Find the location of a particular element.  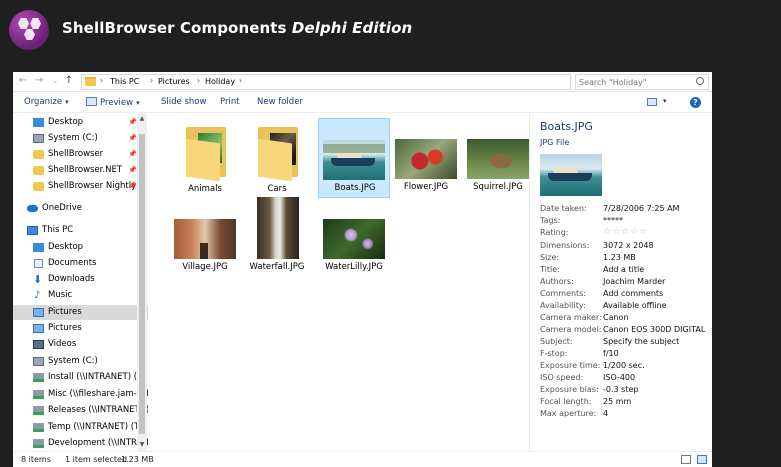

organize-button: Organize ▾ is located at coordinates (46, 102).